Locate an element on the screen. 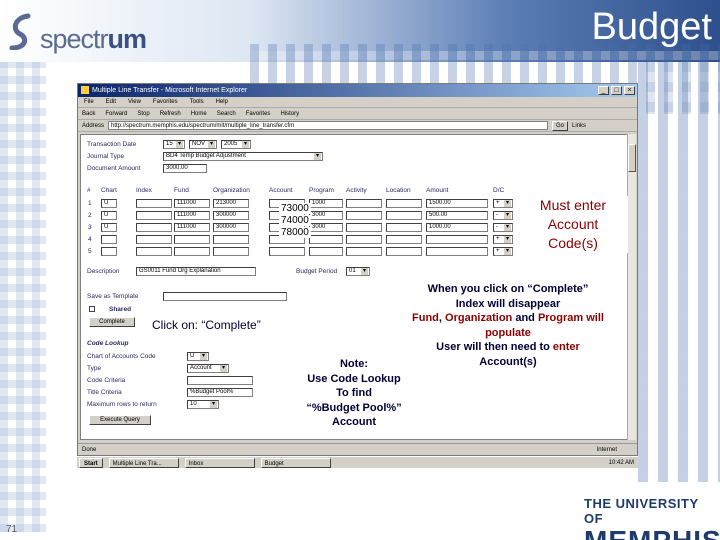  slide-number: 71 is located at coordinates (12, 529).